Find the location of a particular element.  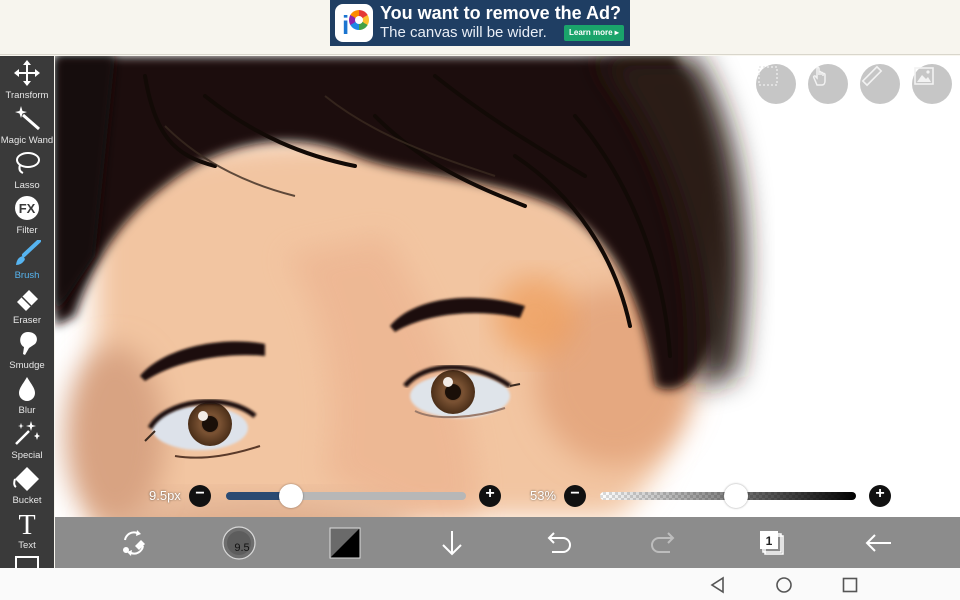

download-button is located at coordinates (452, 543).